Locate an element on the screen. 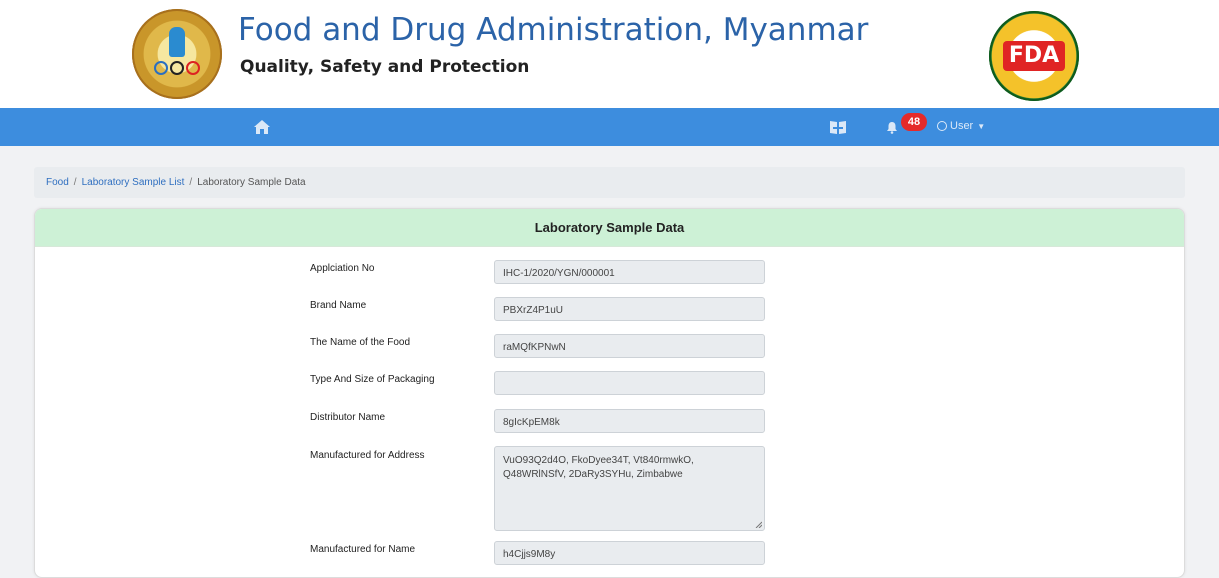 The height and width of the screenshot is (578, 1219). field-label: Distributor Name is located at coordinates (348, 417).